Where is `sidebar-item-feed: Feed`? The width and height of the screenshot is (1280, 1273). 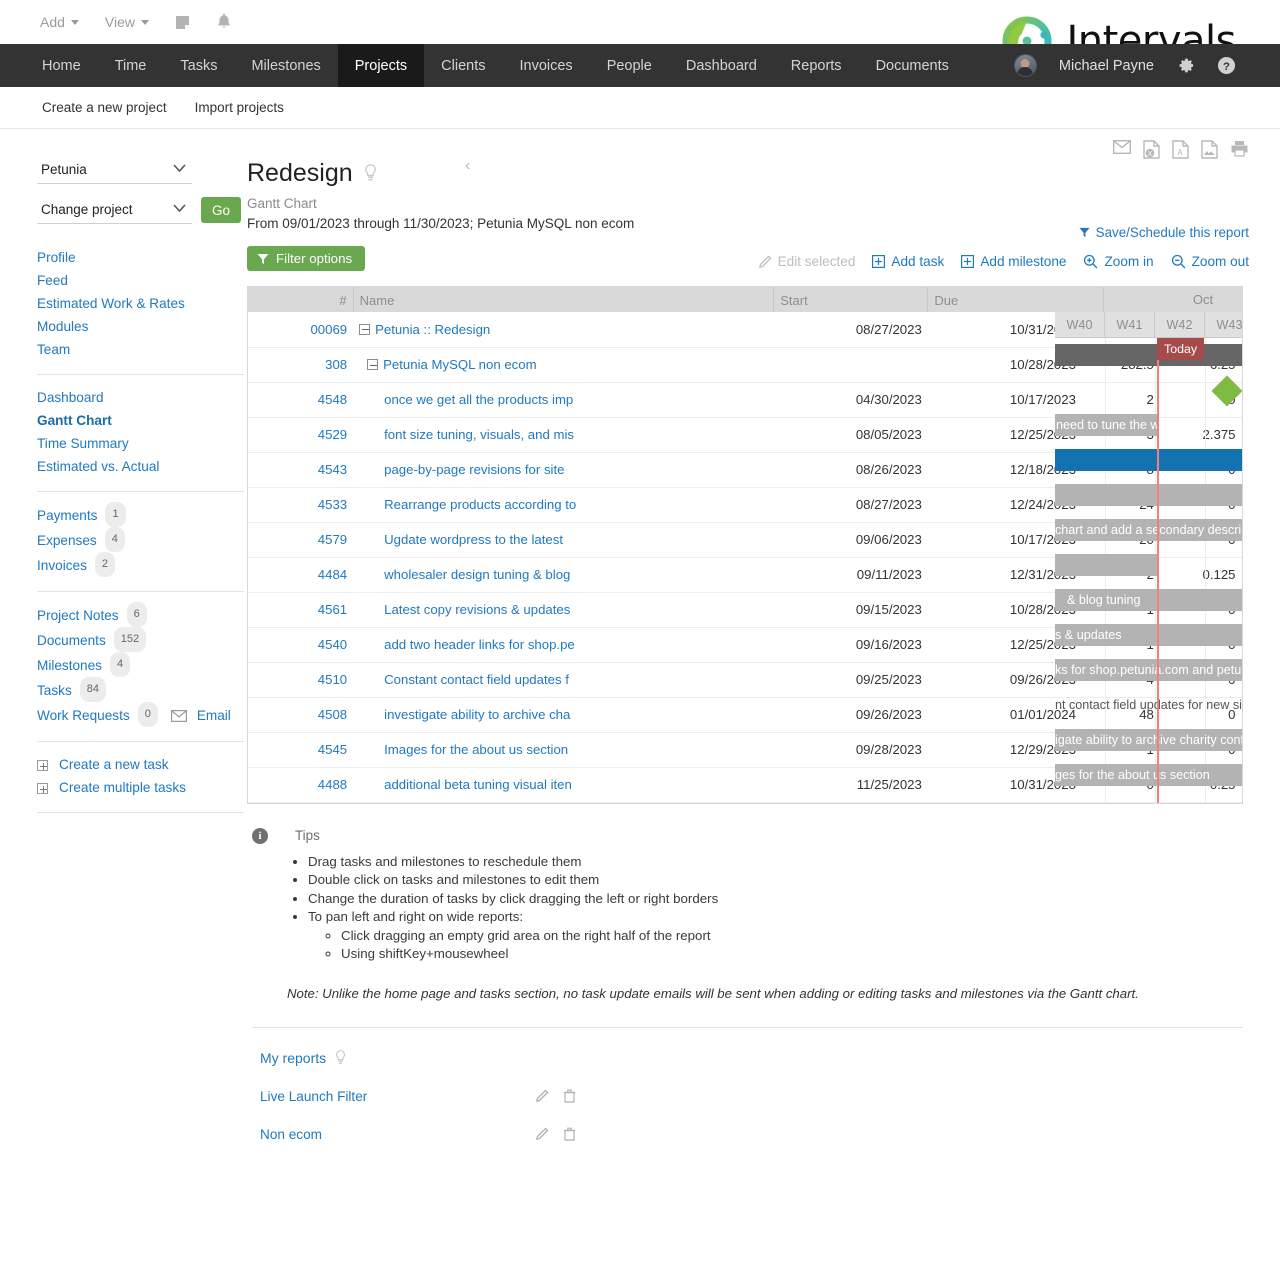
sidebar-item-feed: Feed is located at coordinates (139, 280).